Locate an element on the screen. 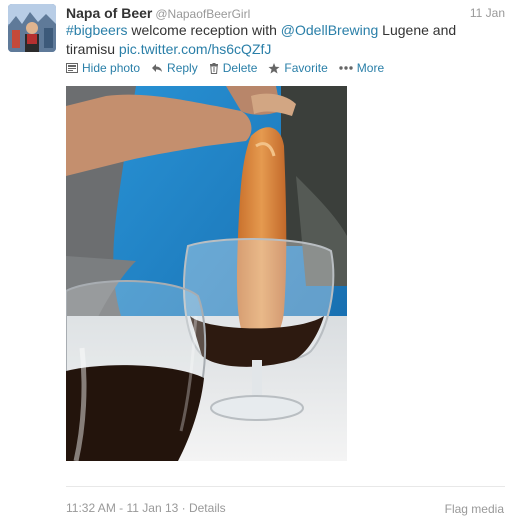  avatar is located at coordinates (32, 28).